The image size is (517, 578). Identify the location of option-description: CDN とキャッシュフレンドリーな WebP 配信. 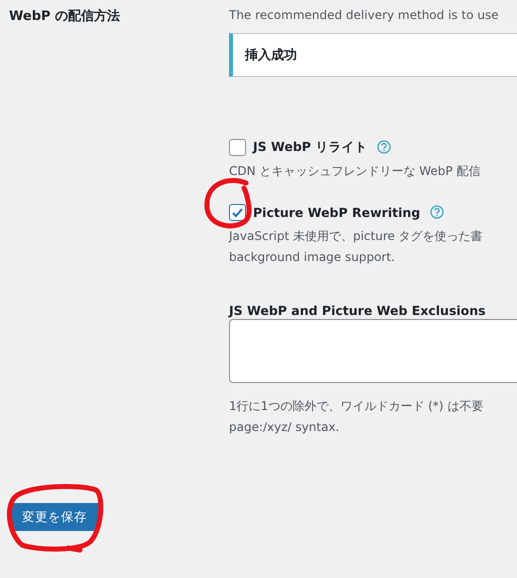
(355, 171).